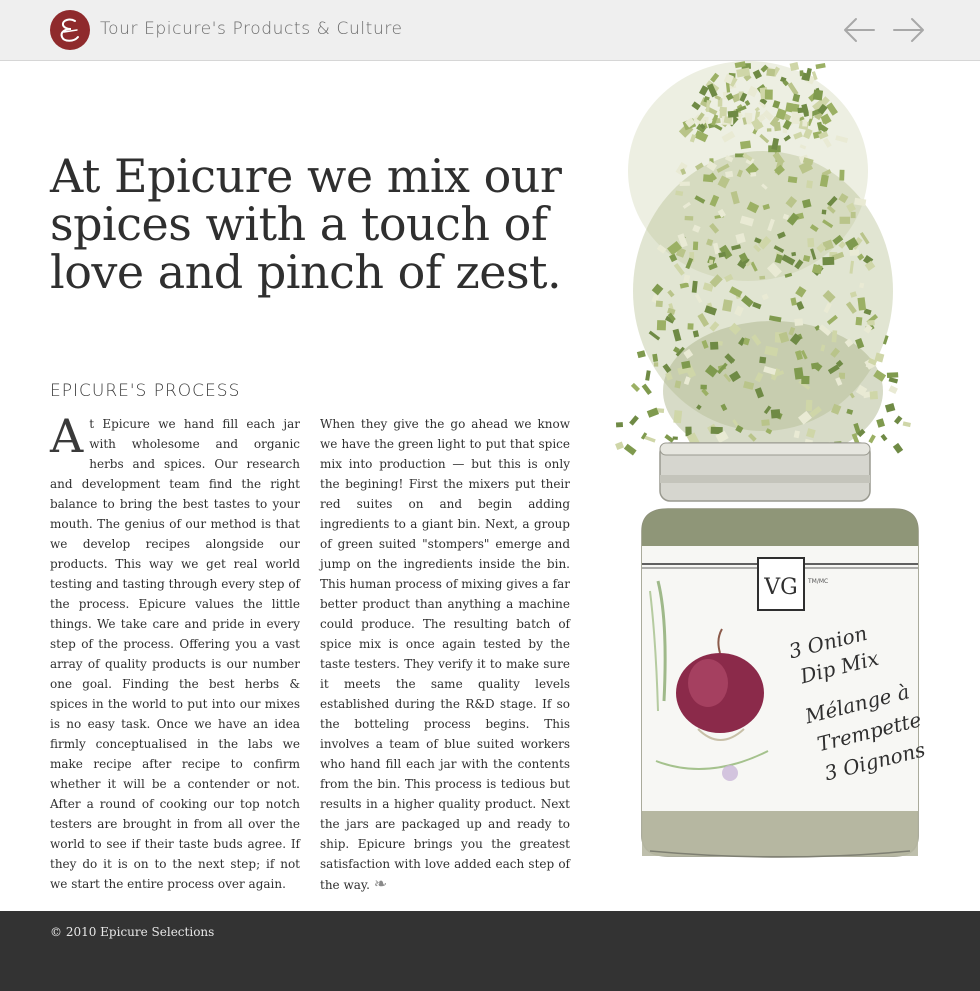 The image size is (980, 991). I want to click on epicure-logo-icon, so click(70, 30).